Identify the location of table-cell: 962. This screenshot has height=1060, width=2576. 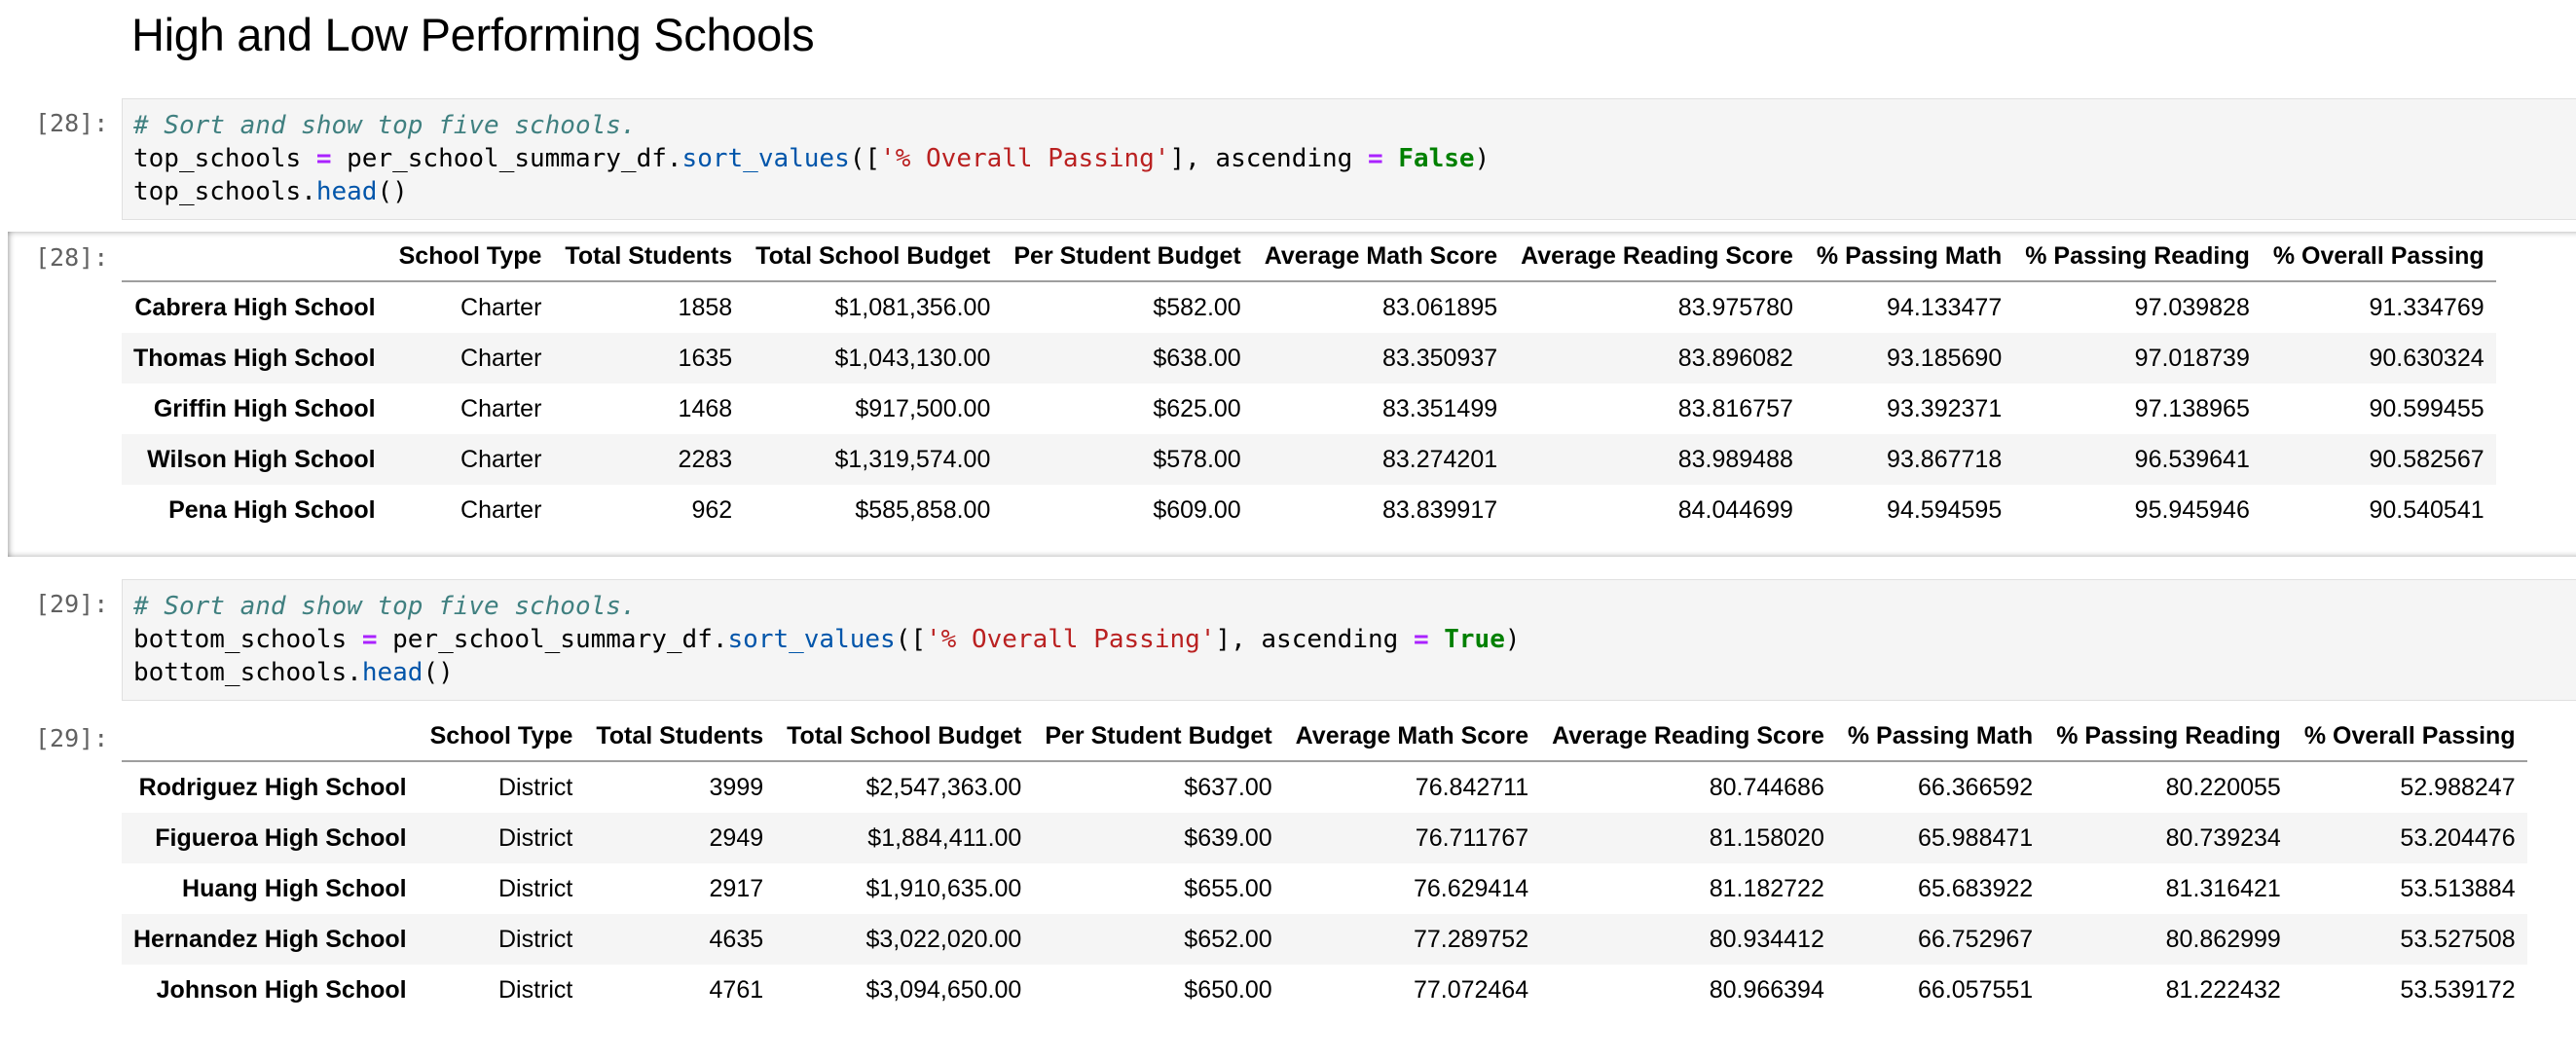
(712, 510).